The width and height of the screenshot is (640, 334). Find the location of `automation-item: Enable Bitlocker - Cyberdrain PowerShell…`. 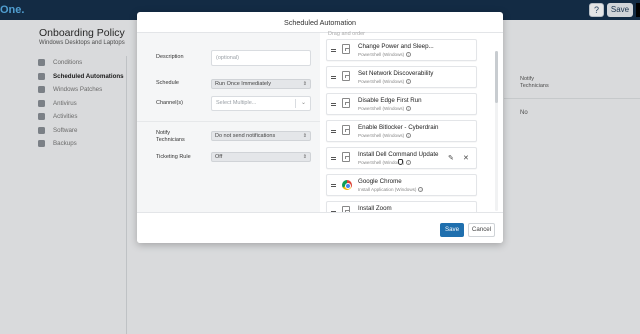

automation-item: Enable Bitlocker - Cyberdrain PowerShell… is located at coordinates (401, 131).